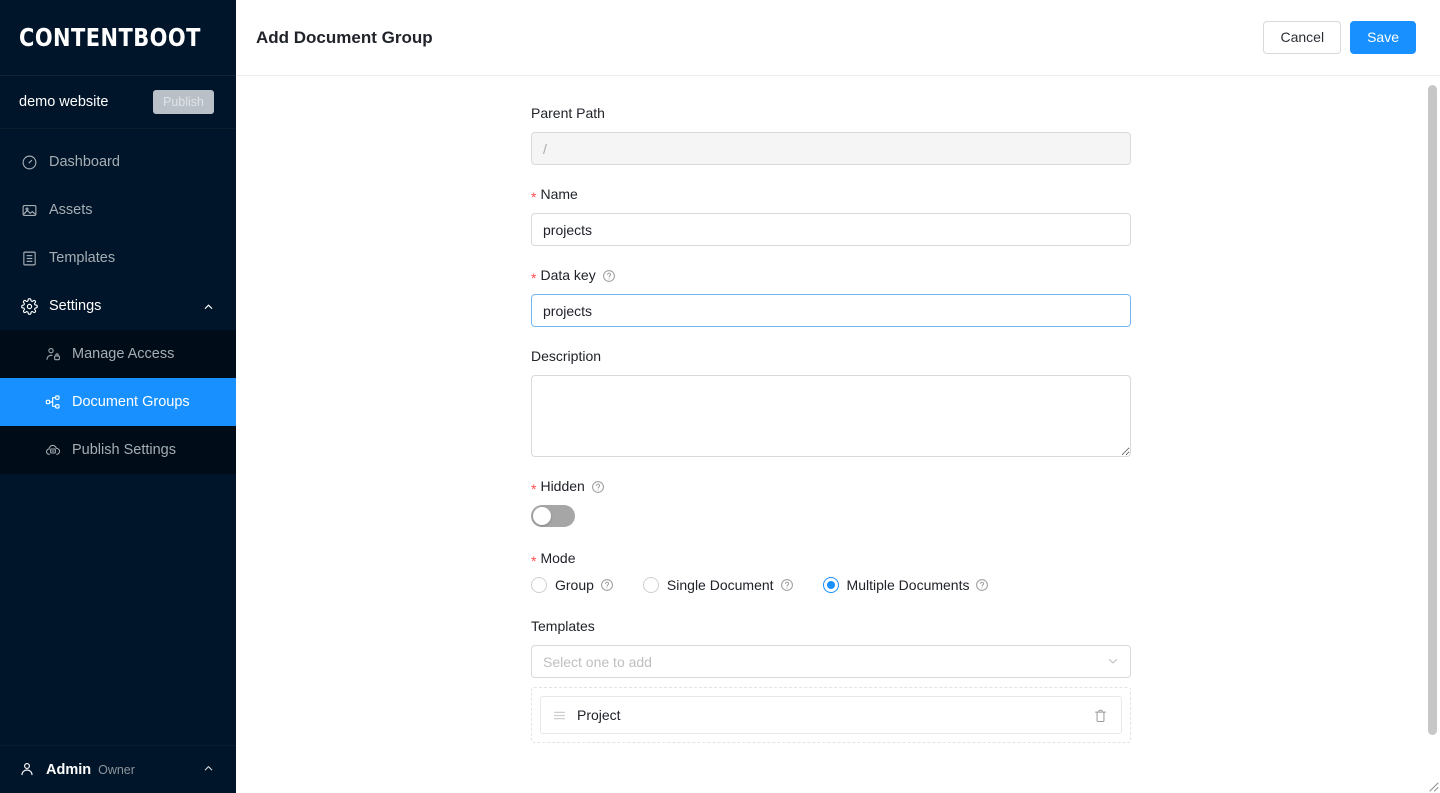  What do you see at coordinates (831, 310) in the screenshot?
I see `data-key-input` at bounding box center [831, 310].